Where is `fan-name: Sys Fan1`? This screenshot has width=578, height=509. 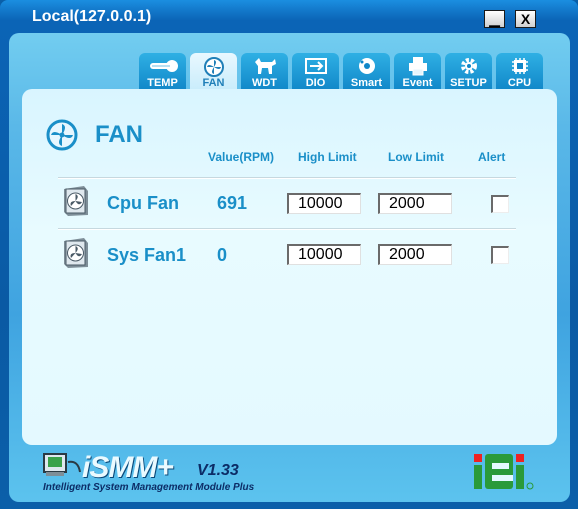 fan-name: Sys Fan1 is located at coordinates (147, 255).